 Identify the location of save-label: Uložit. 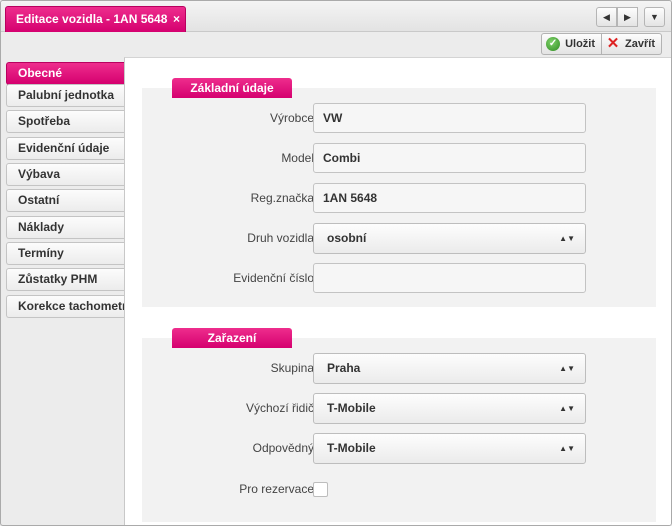
(580, 44).